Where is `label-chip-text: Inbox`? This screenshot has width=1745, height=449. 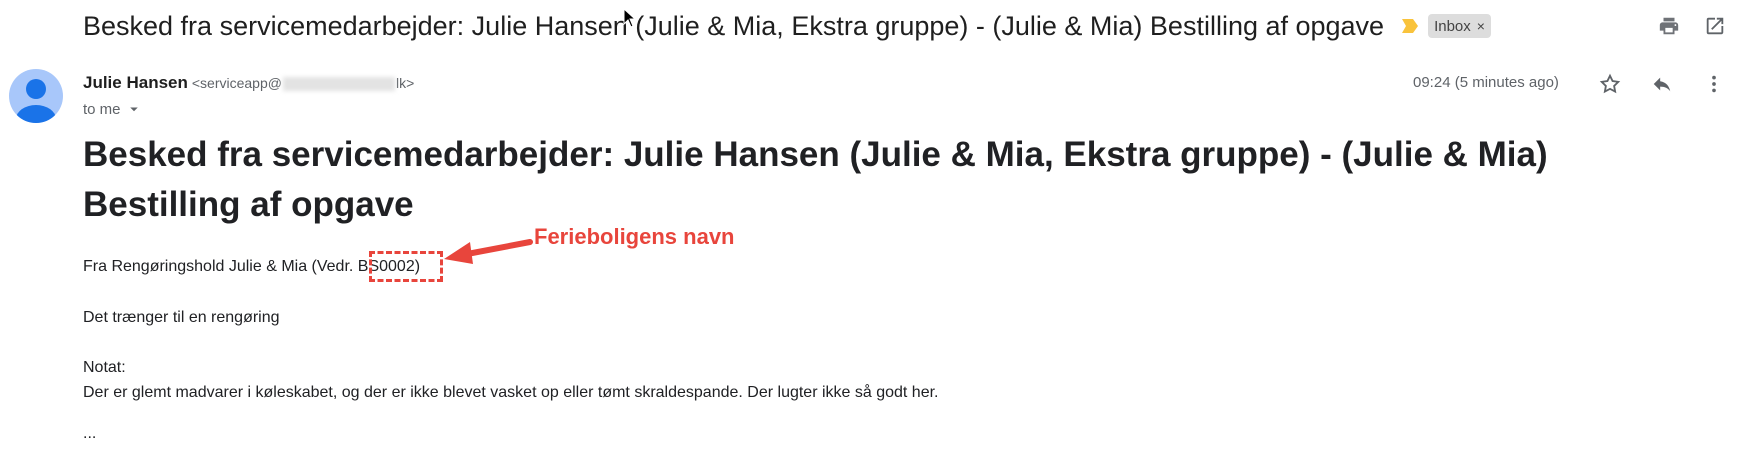
label-chip-text: Inbox is located at coordinates (1452, 26).